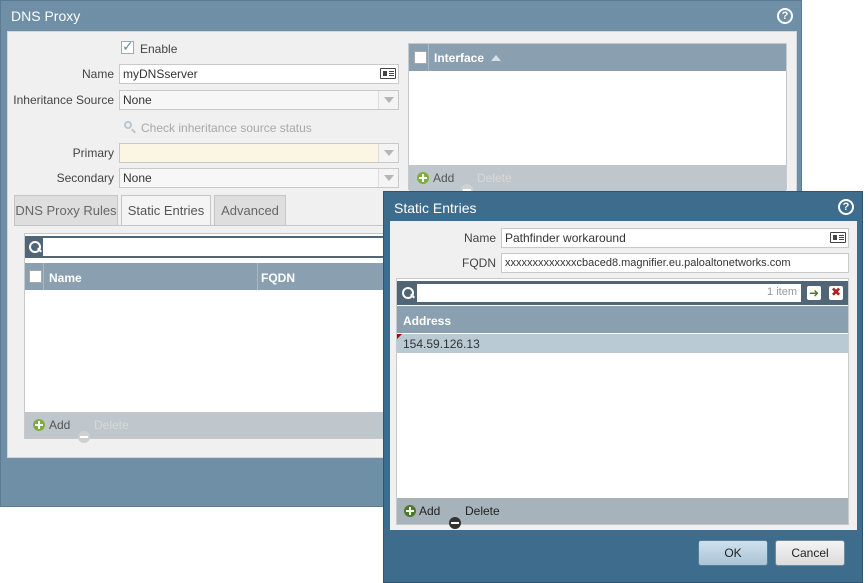  I want to click on table-row: 154.59.126.13, so click(622, 343).